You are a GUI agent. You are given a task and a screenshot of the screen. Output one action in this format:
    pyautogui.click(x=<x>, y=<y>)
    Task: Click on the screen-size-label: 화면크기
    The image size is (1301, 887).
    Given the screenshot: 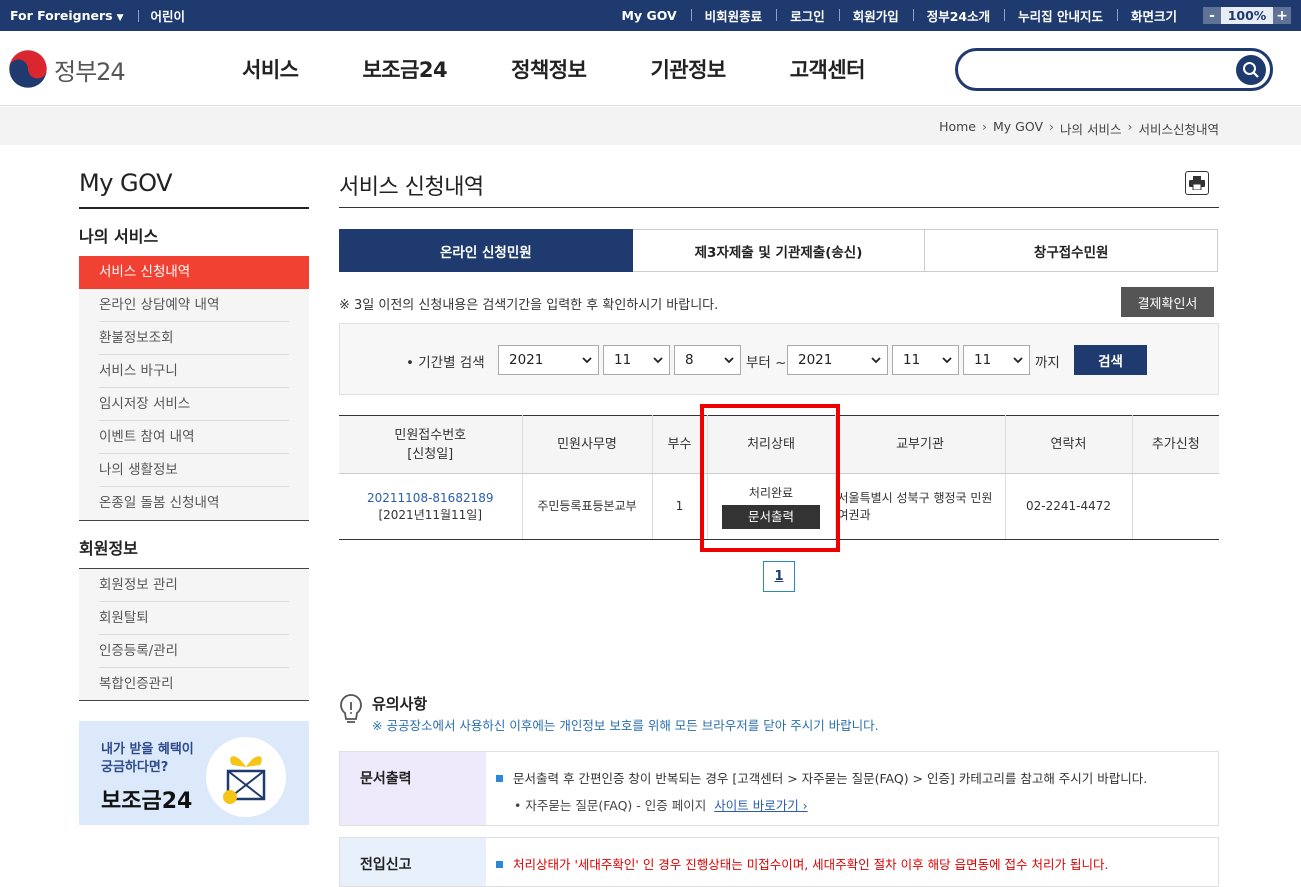 What is the action you would take?
    pyautogui.click(x=1153, y=15)
    